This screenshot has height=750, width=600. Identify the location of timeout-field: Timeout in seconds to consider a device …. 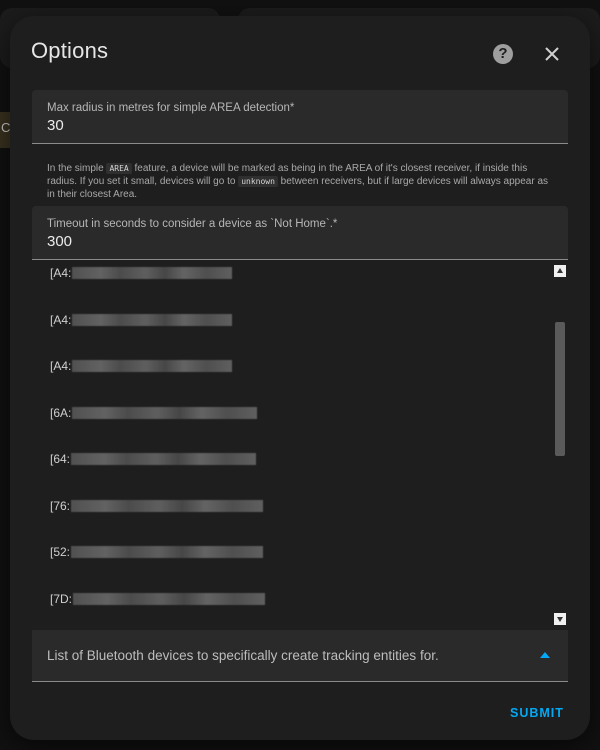
(300, 233).